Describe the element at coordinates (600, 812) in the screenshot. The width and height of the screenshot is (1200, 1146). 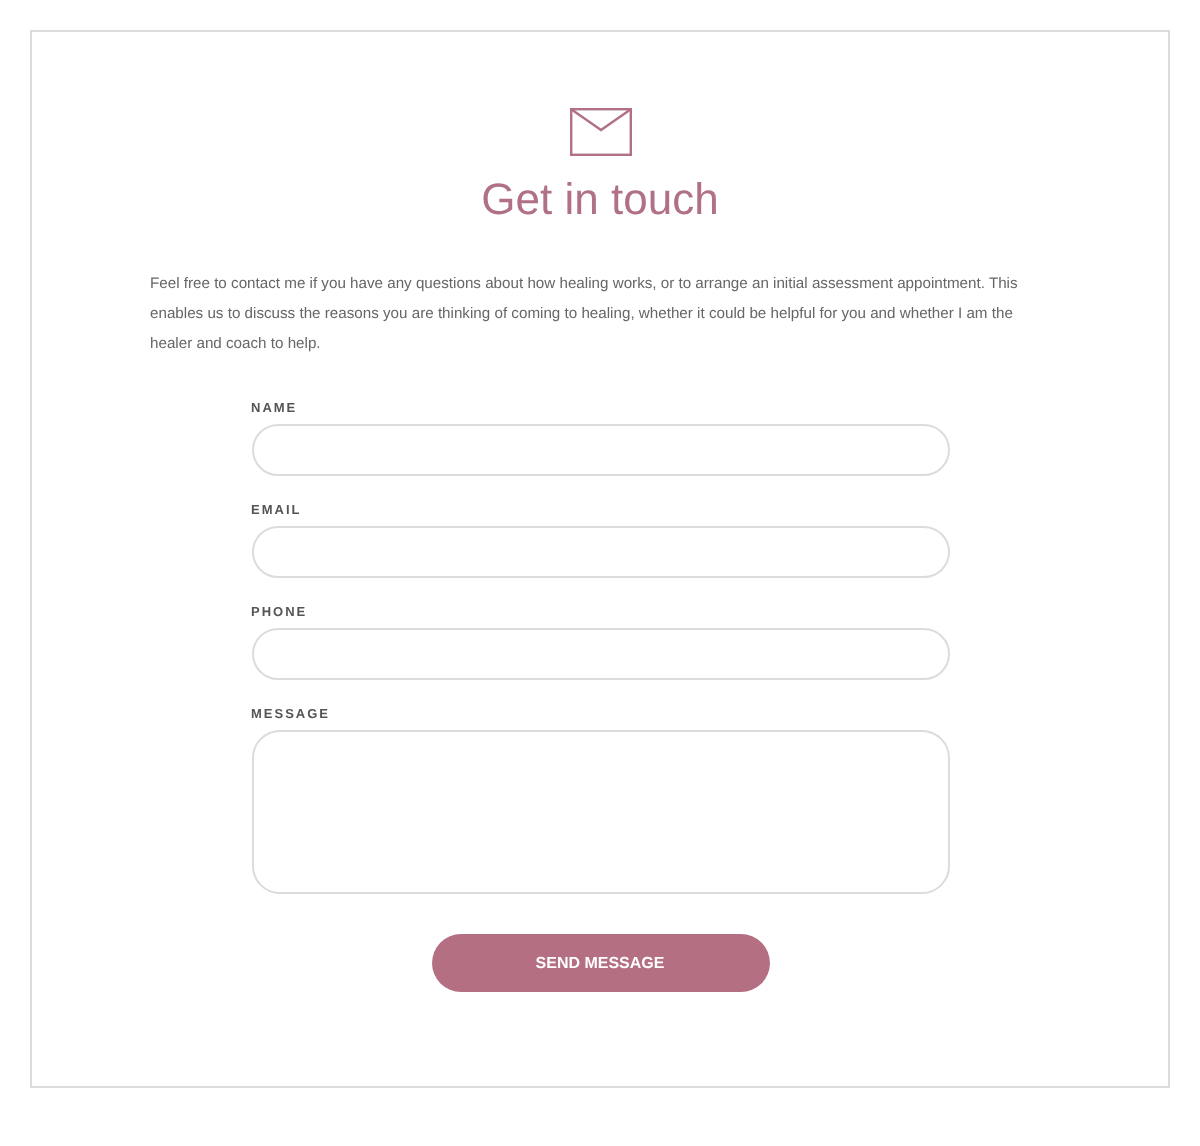
I see `message-field` at that location.